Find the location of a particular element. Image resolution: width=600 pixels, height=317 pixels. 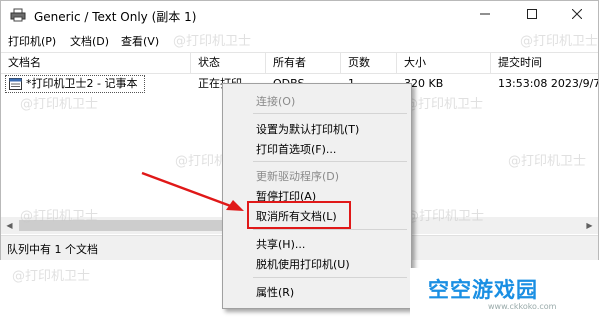

menu-item-set-default: 设置为默认打印机(T) is located at coordinates (307, 129).